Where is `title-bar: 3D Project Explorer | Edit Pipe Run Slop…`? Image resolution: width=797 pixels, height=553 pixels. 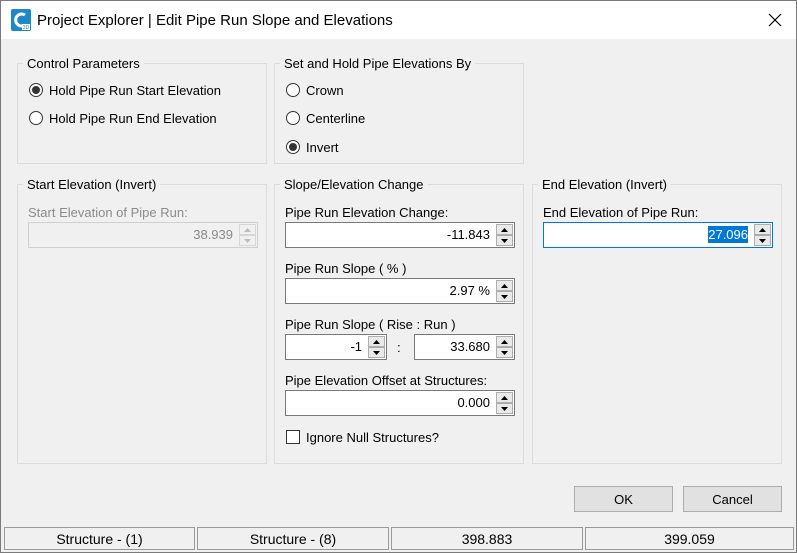
title-bar: 3D Project Explorer | Edit Pipe Run Slop… is located at coordinates (398, 20).